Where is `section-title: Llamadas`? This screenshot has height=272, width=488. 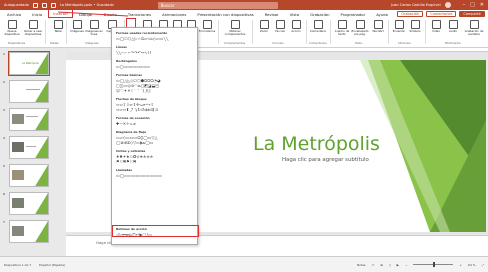 section-title: Llamadas is located at coordinates (124, 170).